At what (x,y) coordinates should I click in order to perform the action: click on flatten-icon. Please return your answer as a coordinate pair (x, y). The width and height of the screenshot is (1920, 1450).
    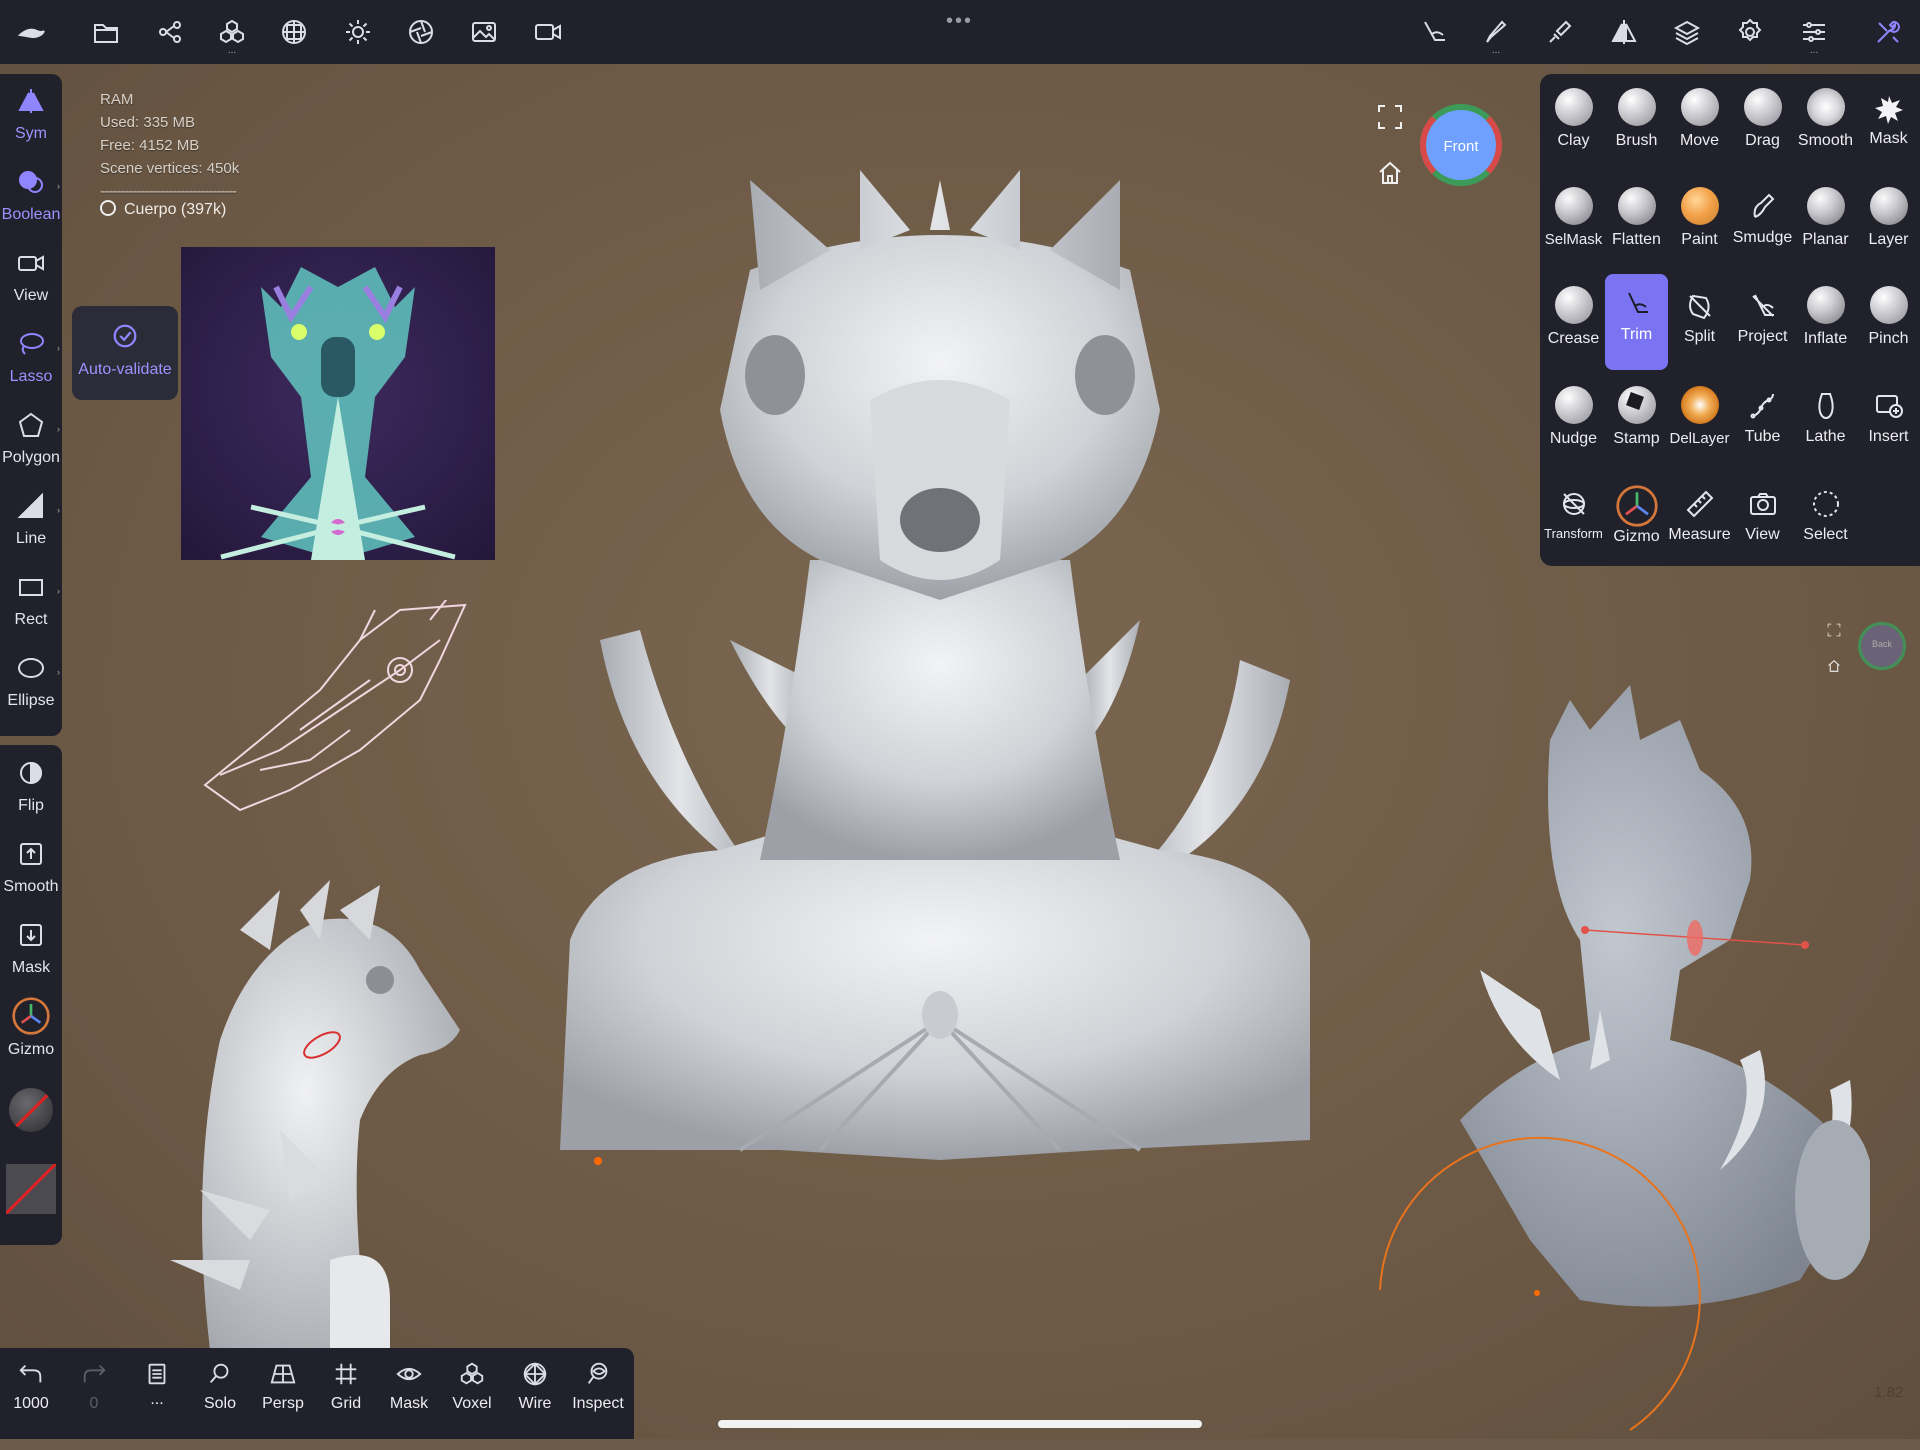
    Looking at the image, I should click on (1636, 206).